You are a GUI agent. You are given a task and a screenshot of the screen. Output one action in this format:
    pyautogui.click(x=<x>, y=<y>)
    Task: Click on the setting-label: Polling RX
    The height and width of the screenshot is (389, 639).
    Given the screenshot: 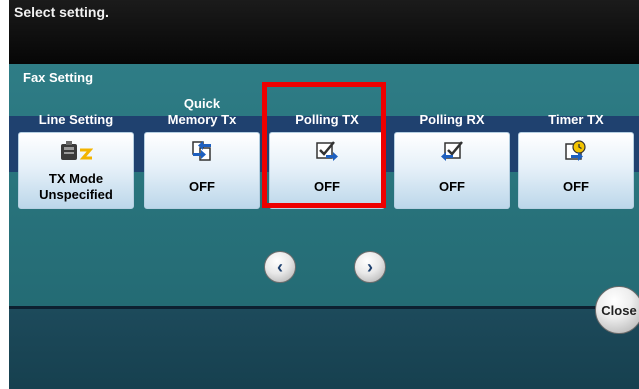 What is the action you would take?
    pyautogui.click(x=452, y=119)
    